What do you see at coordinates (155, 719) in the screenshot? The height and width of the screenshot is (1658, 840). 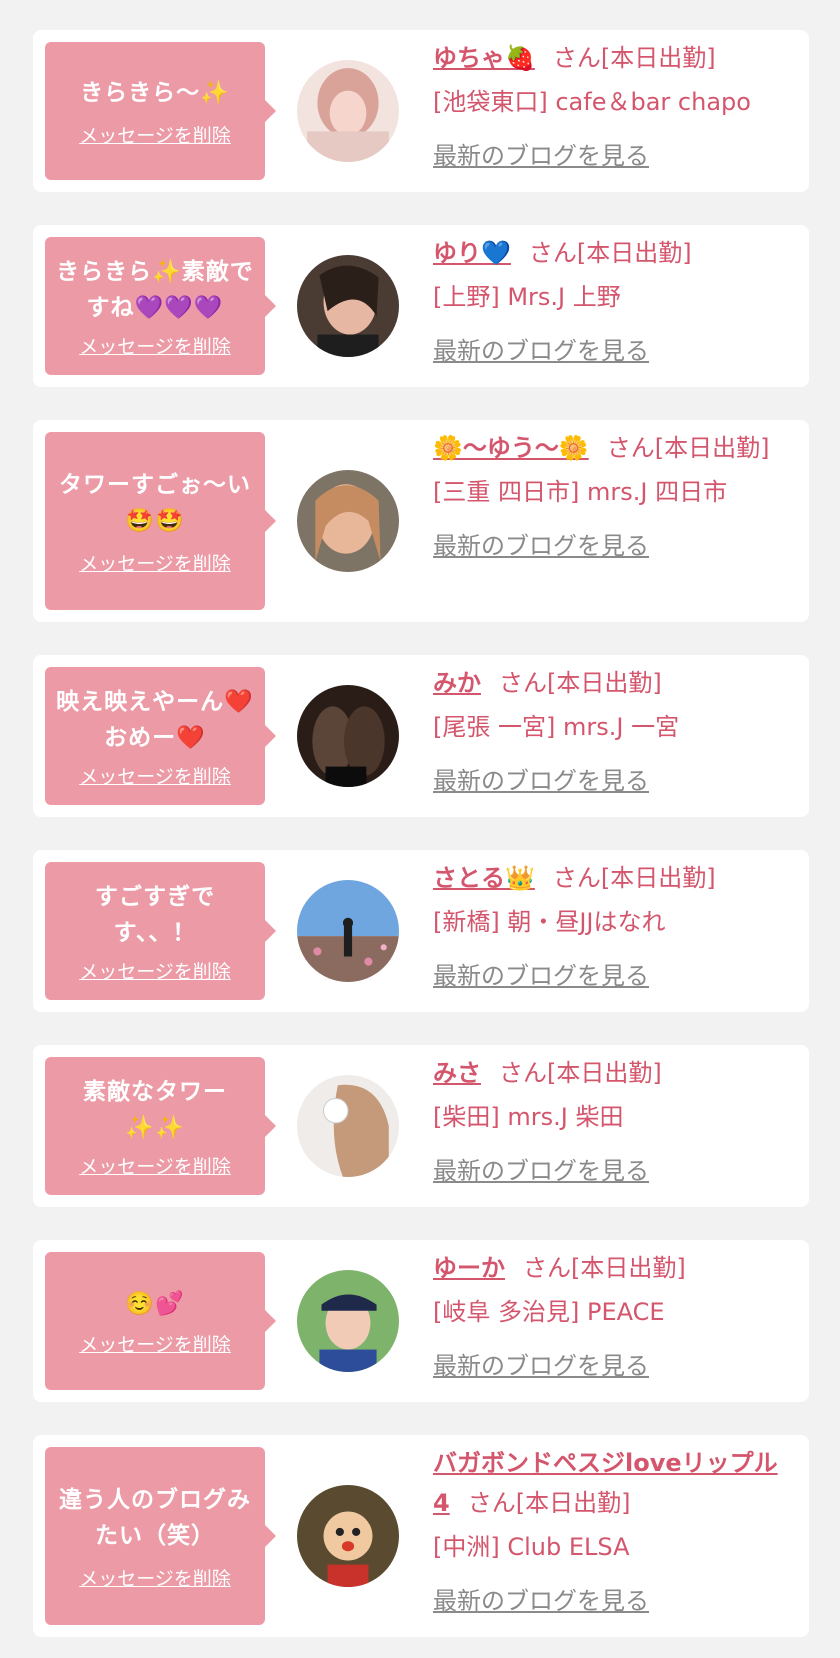 I see `message-text: 映え映えやーん❤️おめー❤️` at bounding box center [155, 719].